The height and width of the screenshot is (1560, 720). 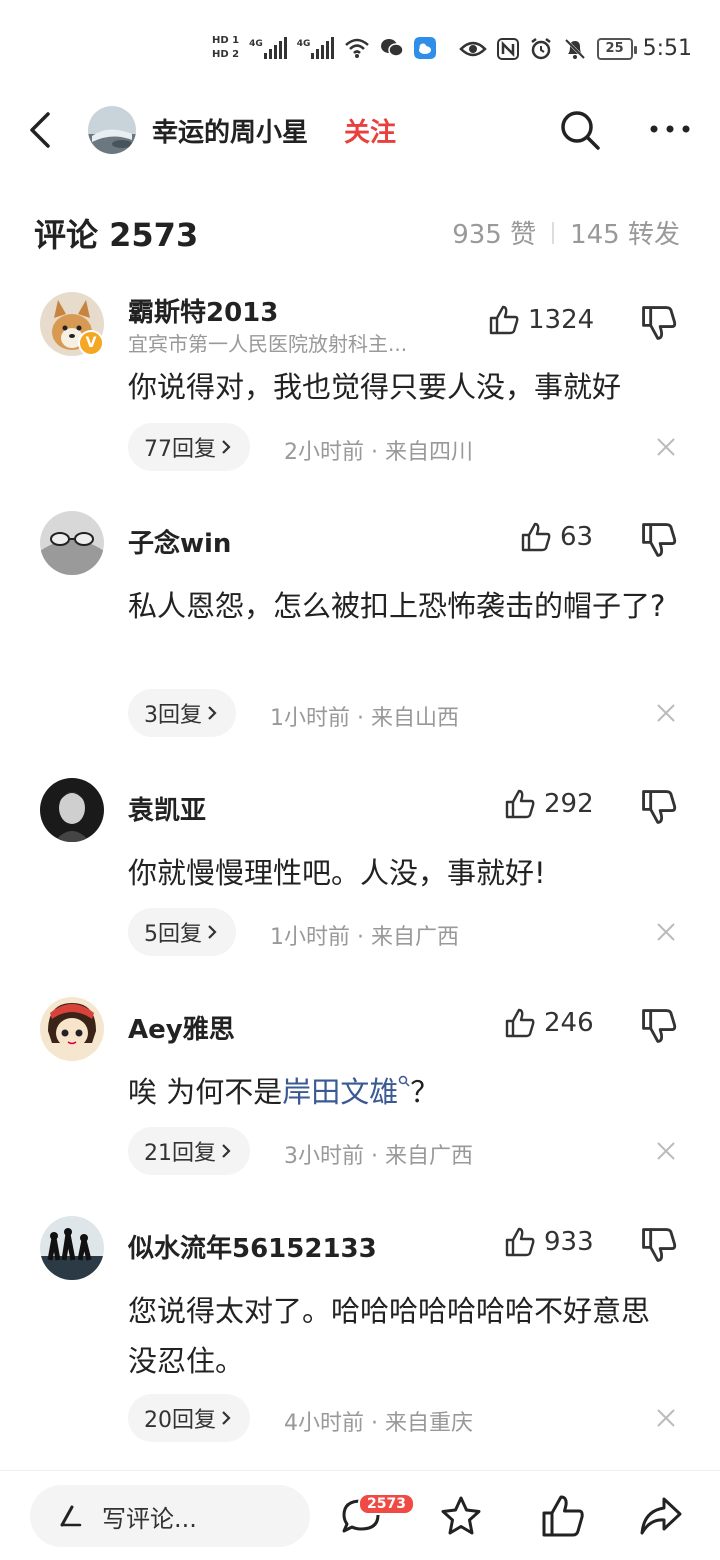 What do you see at coordinates (549, 1023) in the screenshot?
I see `like-button: 246` at bounding box center [549, 1023].